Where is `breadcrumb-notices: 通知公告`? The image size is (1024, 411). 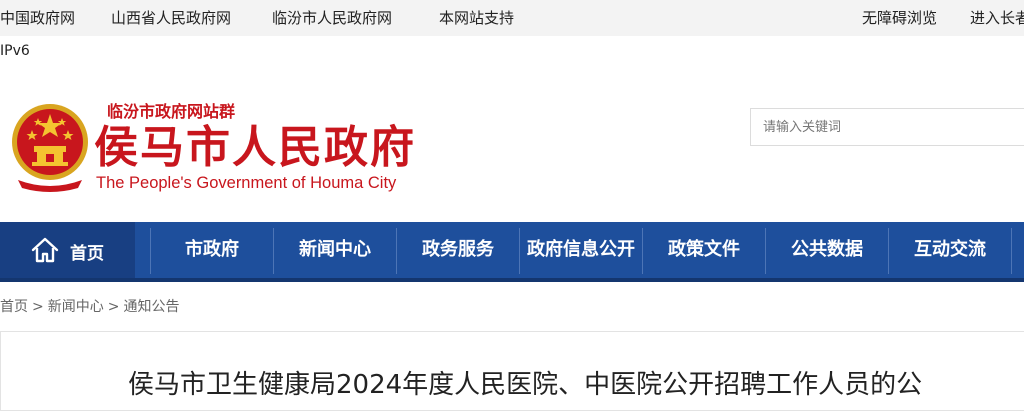
breadcrumb-notices: 通知公告 is located at coordinates (151, 307).